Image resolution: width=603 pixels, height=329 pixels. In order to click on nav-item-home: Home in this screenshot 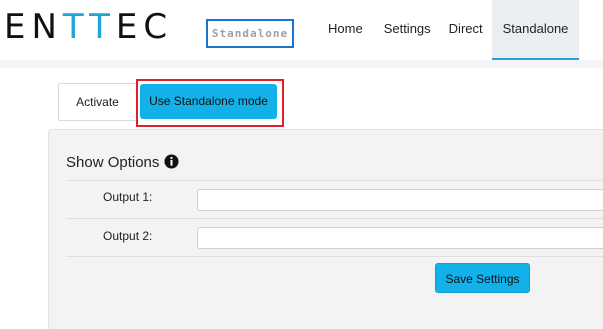, I will do `click(345, 30)`.